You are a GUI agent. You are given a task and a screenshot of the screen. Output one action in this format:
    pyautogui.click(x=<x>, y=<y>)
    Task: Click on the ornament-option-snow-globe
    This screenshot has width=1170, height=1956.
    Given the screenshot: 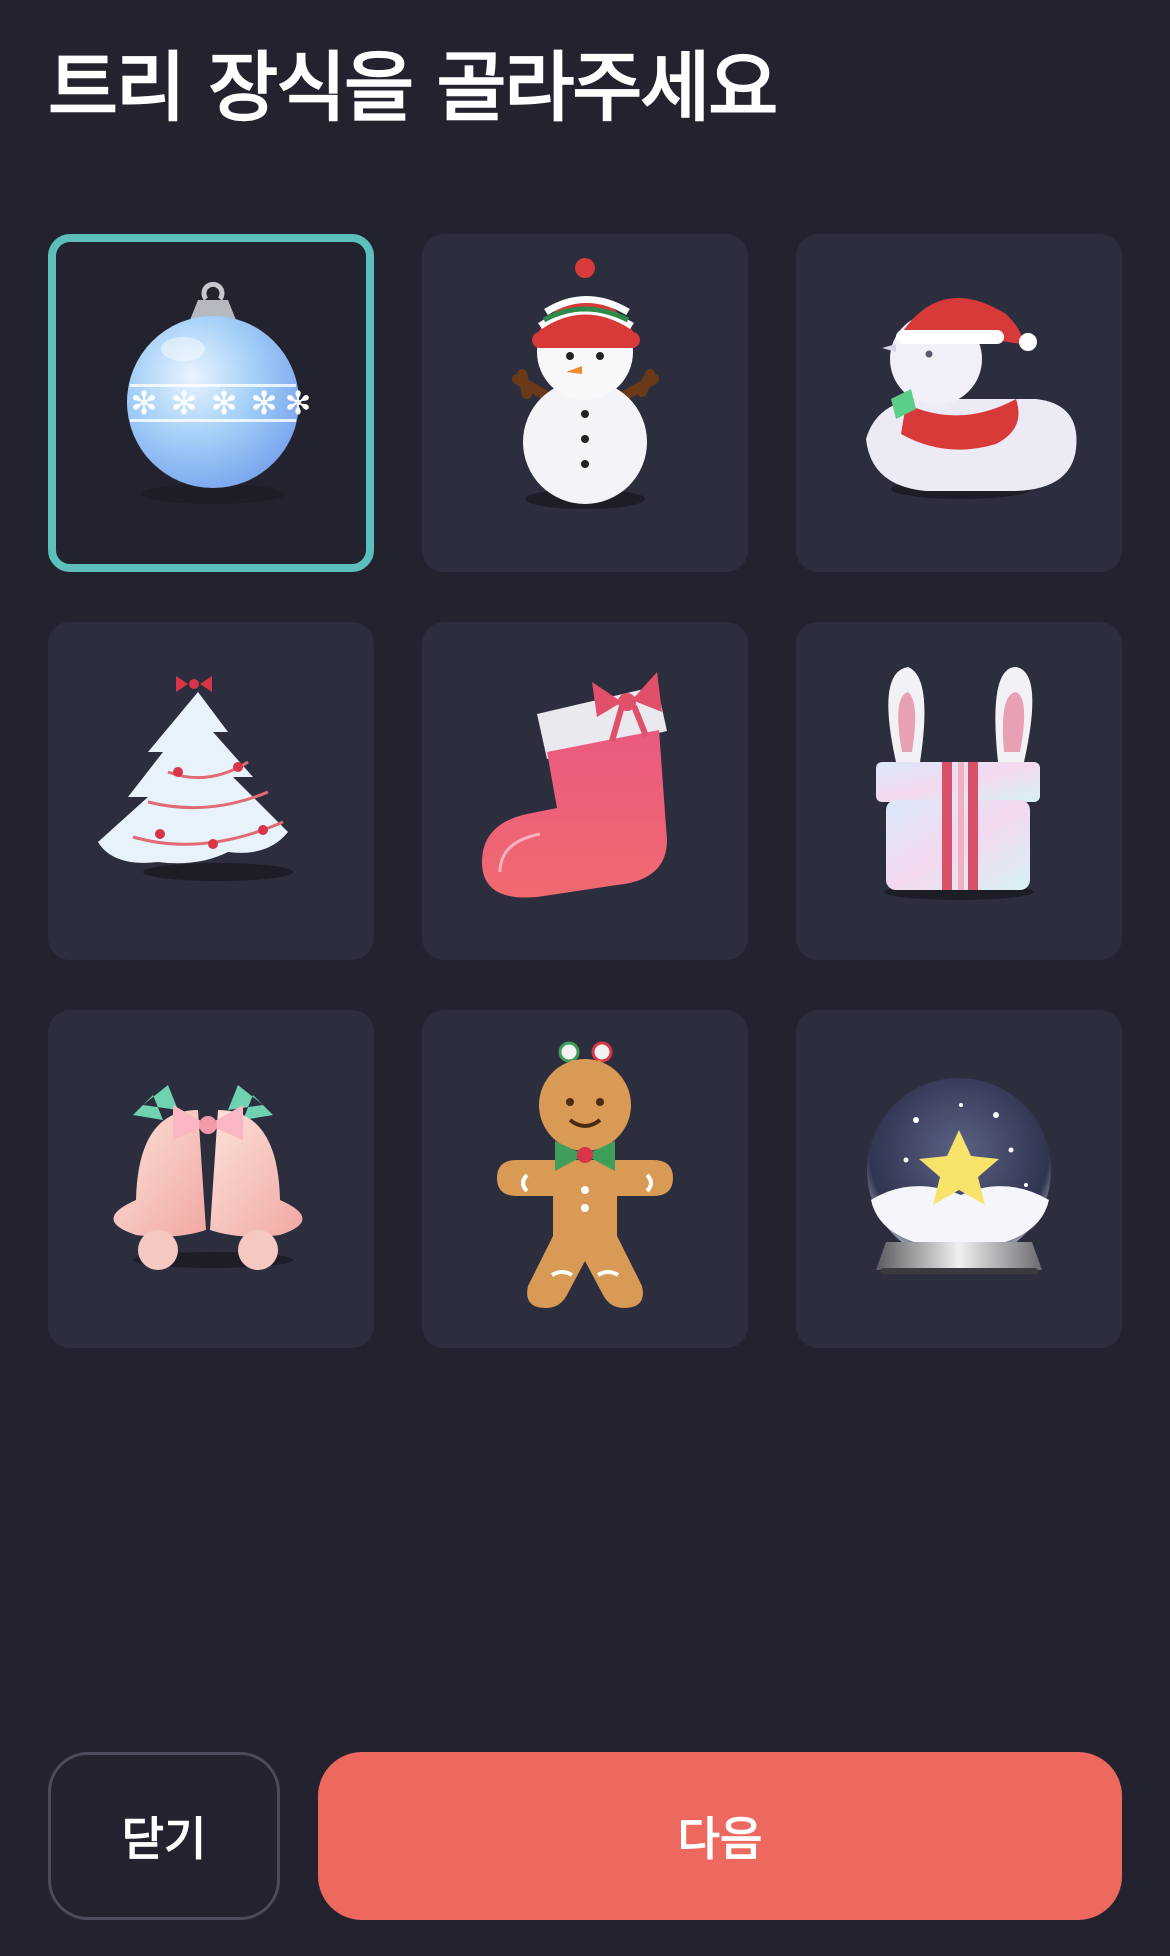 What is the action you would take?
    pyautogui.click(x=959, y=1179)
    